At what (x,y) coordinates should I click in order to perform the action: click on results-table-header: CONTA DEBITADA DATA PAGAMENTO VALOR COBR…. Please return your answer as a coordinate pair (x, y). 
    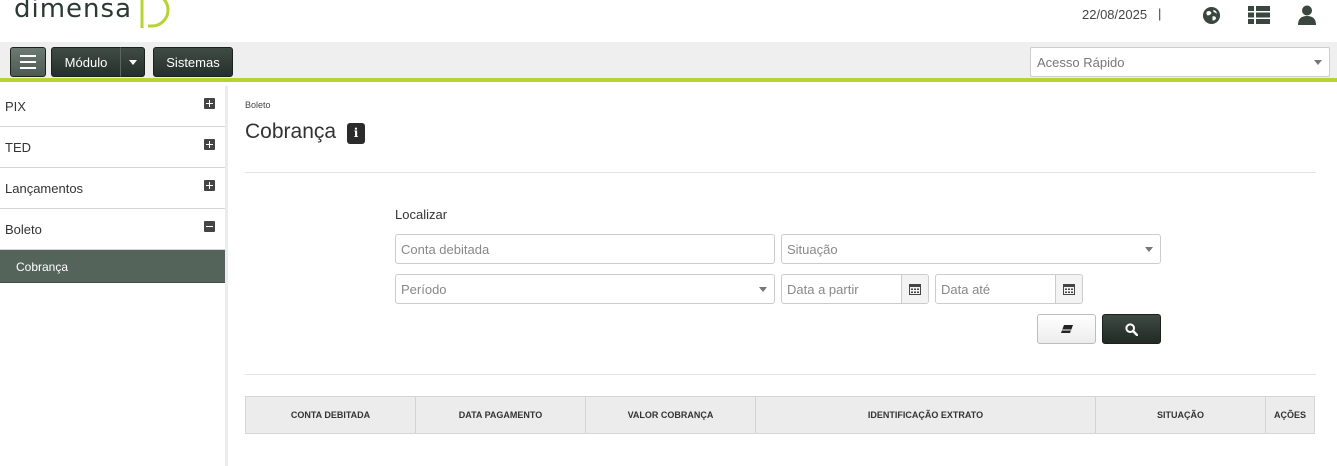
    Looking at the image, I should click on (780, 415).